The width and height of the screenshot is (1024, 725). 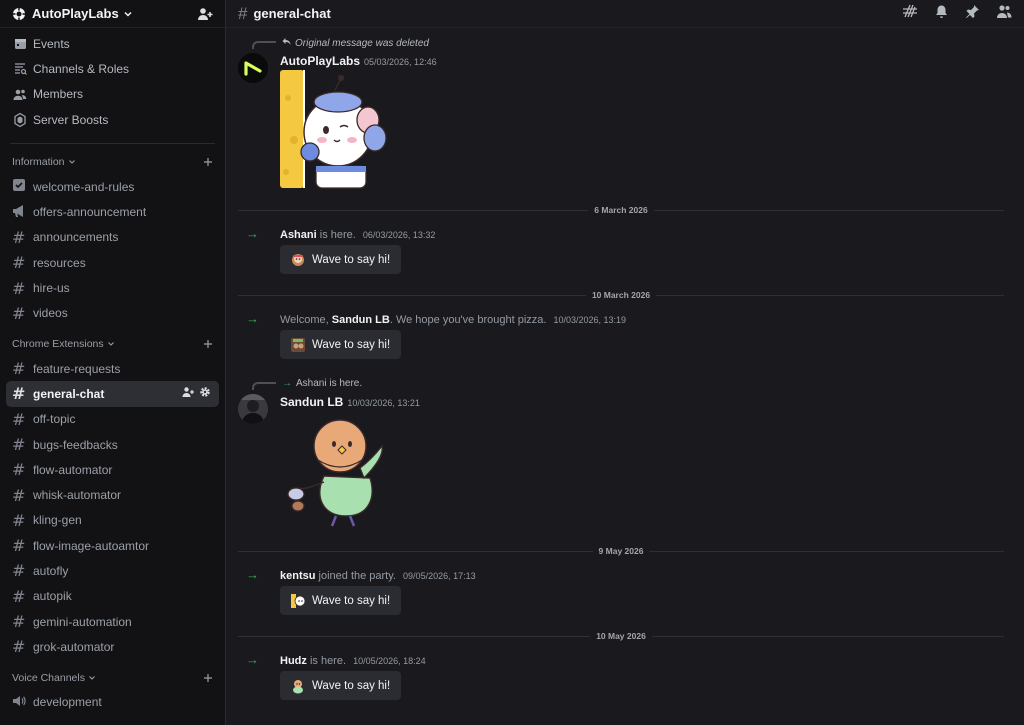 I want to click on channel-grok-automator: # grok-automator, so click(x=109, y=646).